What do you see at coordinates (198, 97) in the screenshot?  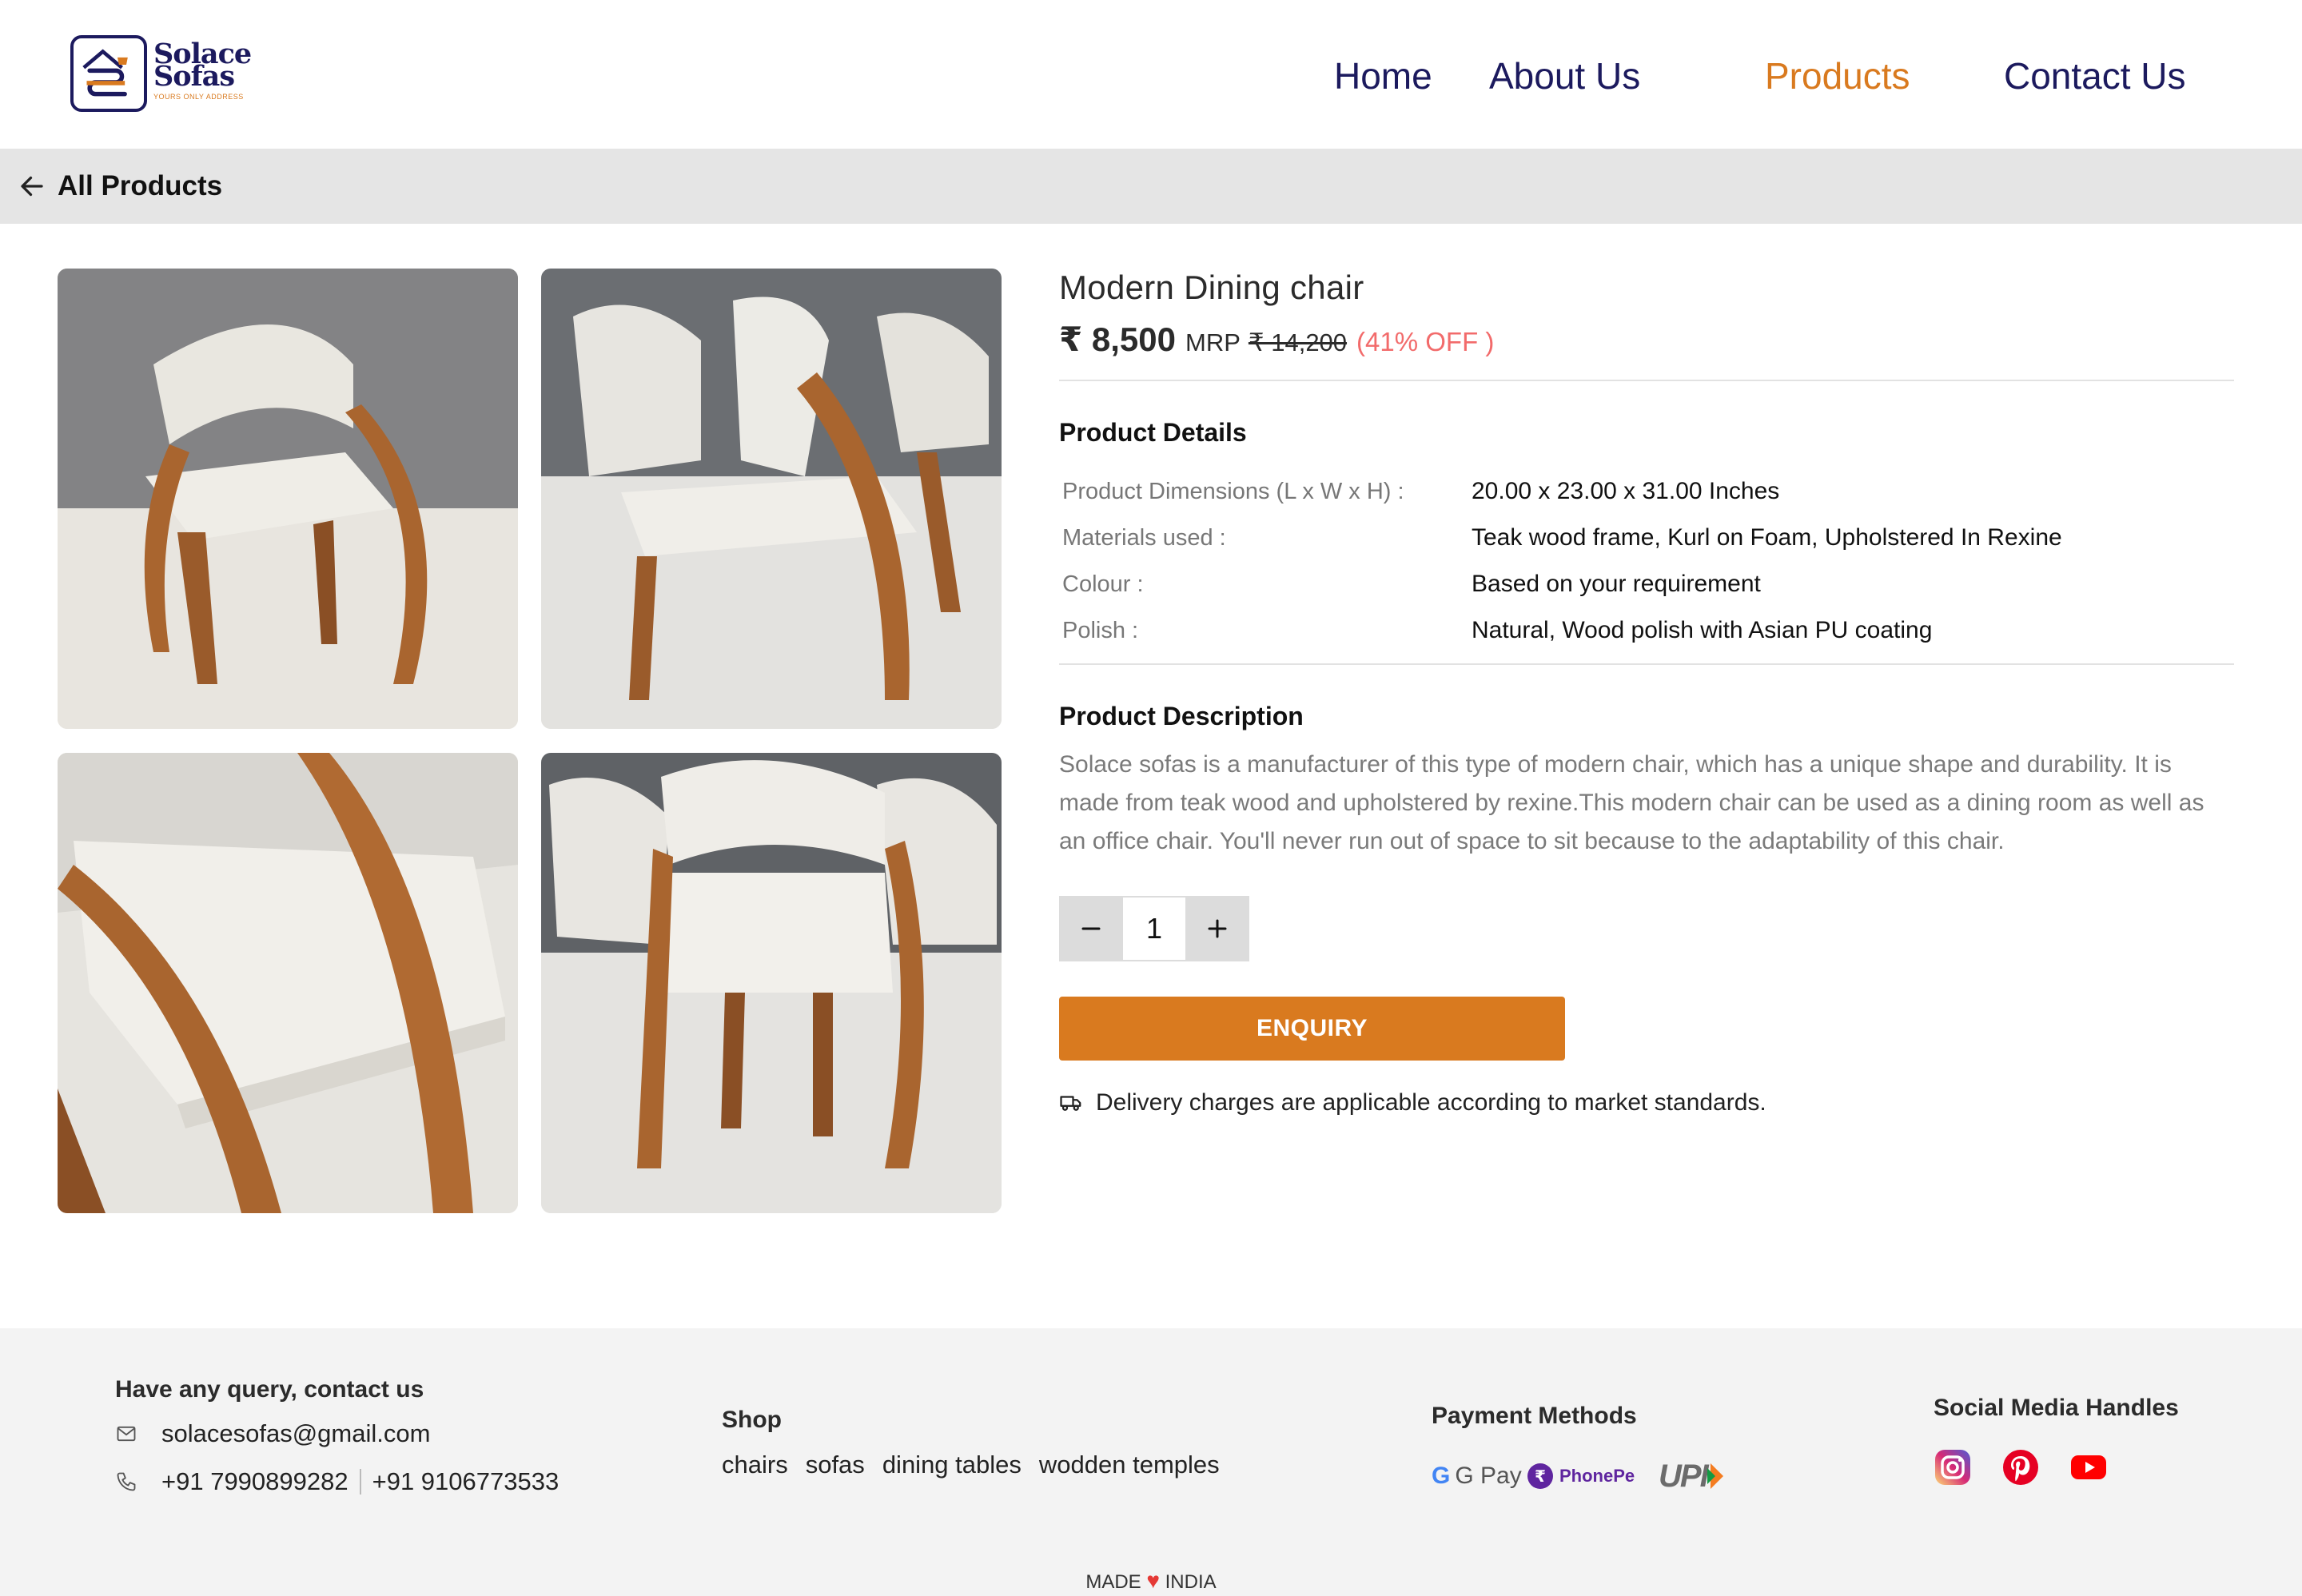 I see `brand-tagline: YOURS ONLY ADDRESS` at bounding box center [198, 97].